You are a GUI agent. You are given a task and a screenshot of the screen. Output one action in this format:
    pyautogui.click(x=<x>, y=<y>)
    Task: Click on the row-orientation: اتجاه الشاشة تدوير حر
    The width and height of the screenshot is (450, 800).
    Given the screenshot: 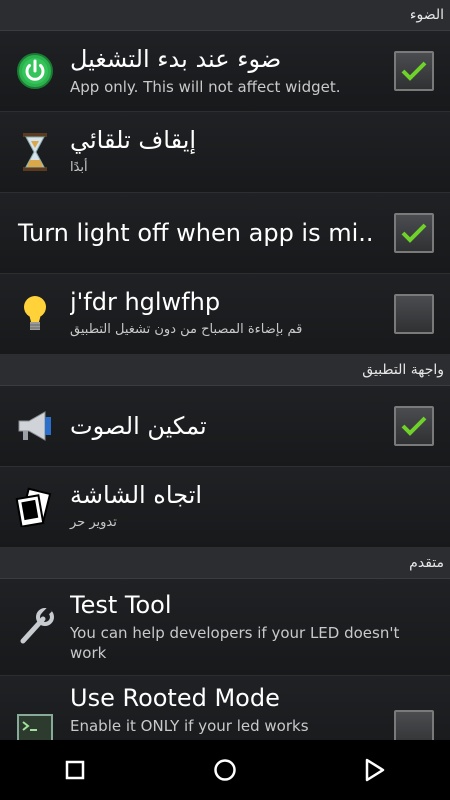 What is the action you would take?
    pyautogui.click(x=225, y=507)
    